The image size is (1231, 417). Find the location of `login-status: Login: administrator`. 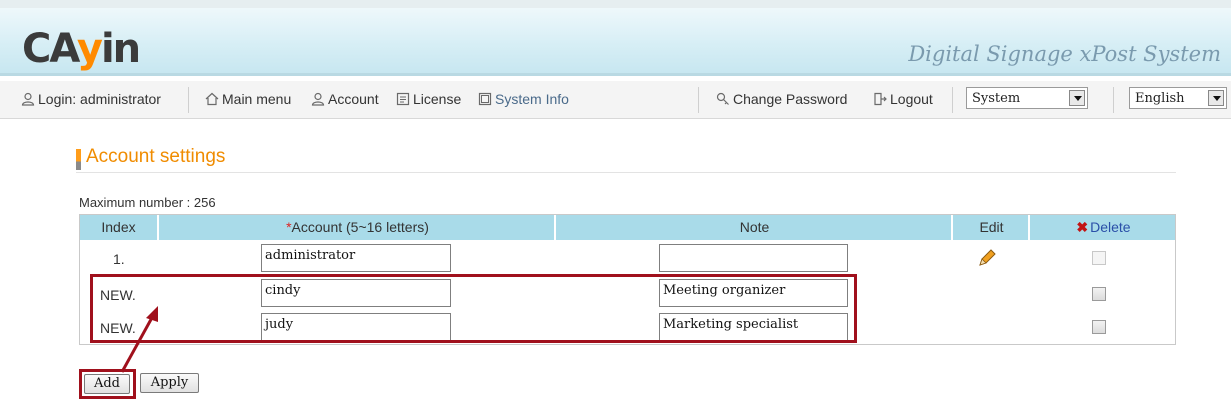

login-status: Login: administrator is located at coordinates (91, 99).